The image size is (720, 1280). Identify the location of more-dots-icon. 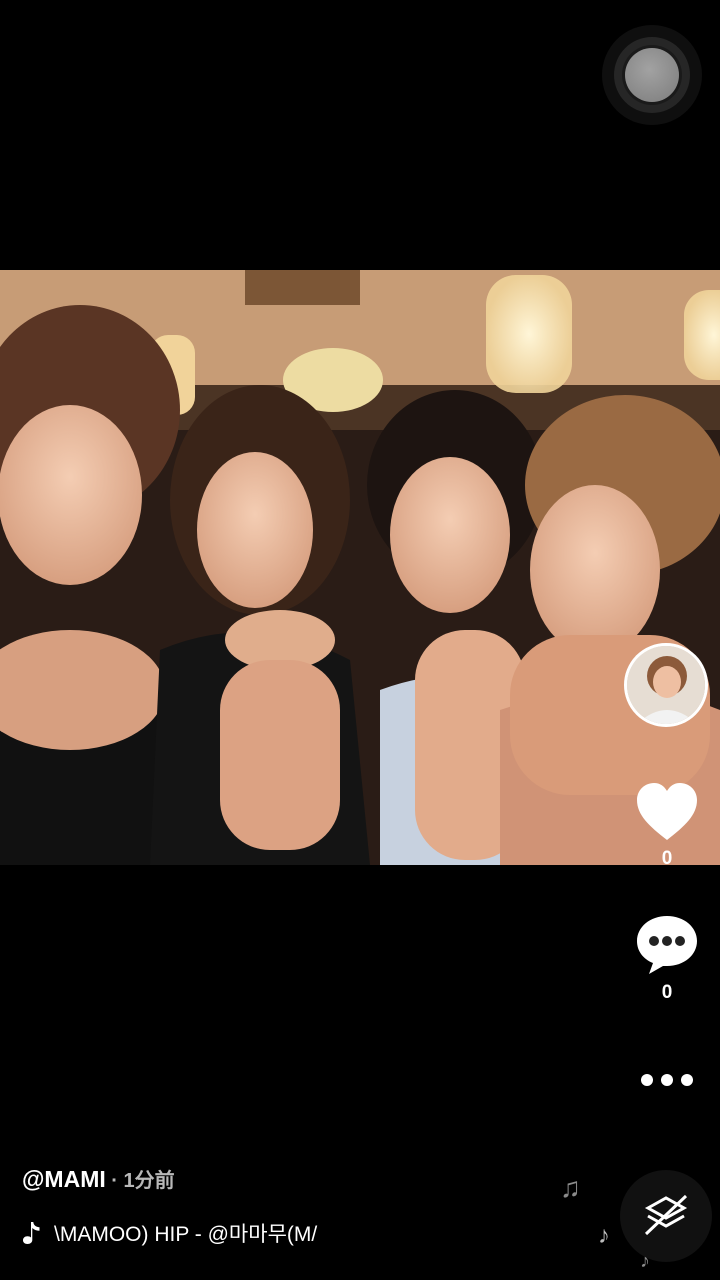
(667, 1080).